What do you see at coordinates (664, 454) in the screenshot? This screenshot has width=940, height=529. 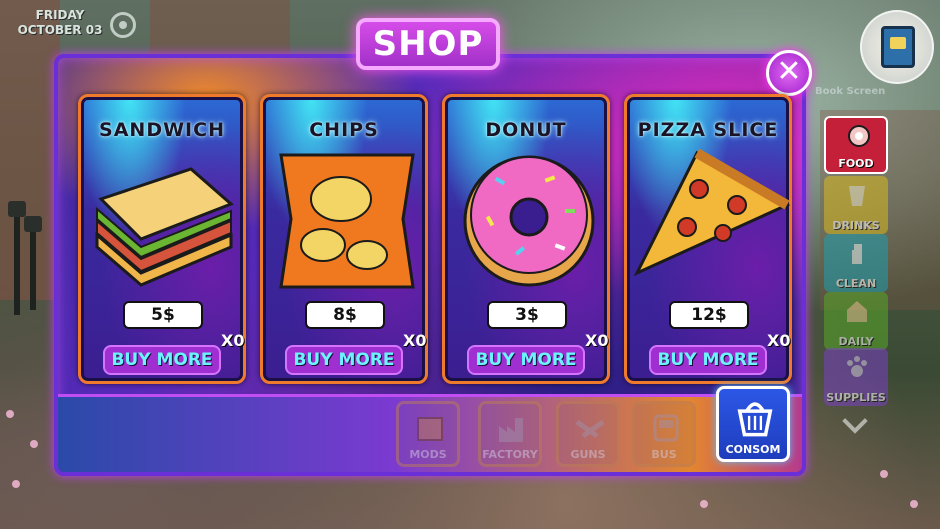 I see `tab-label: BUS` at bounding box center [664, 454].